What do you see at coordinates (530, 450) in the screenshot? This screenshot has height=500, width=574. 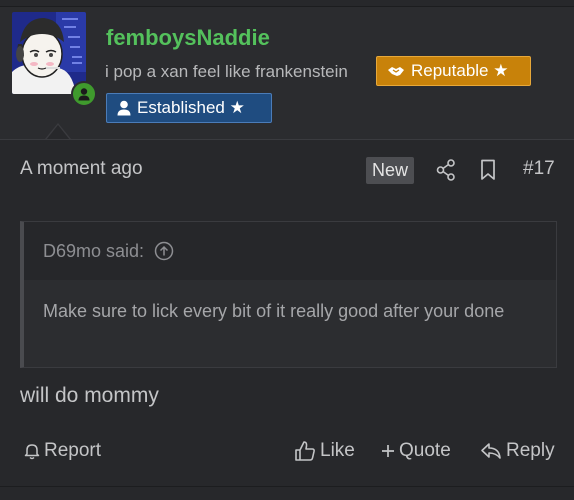 I see `reply-label: Reply` at bounding box center [530, 450].